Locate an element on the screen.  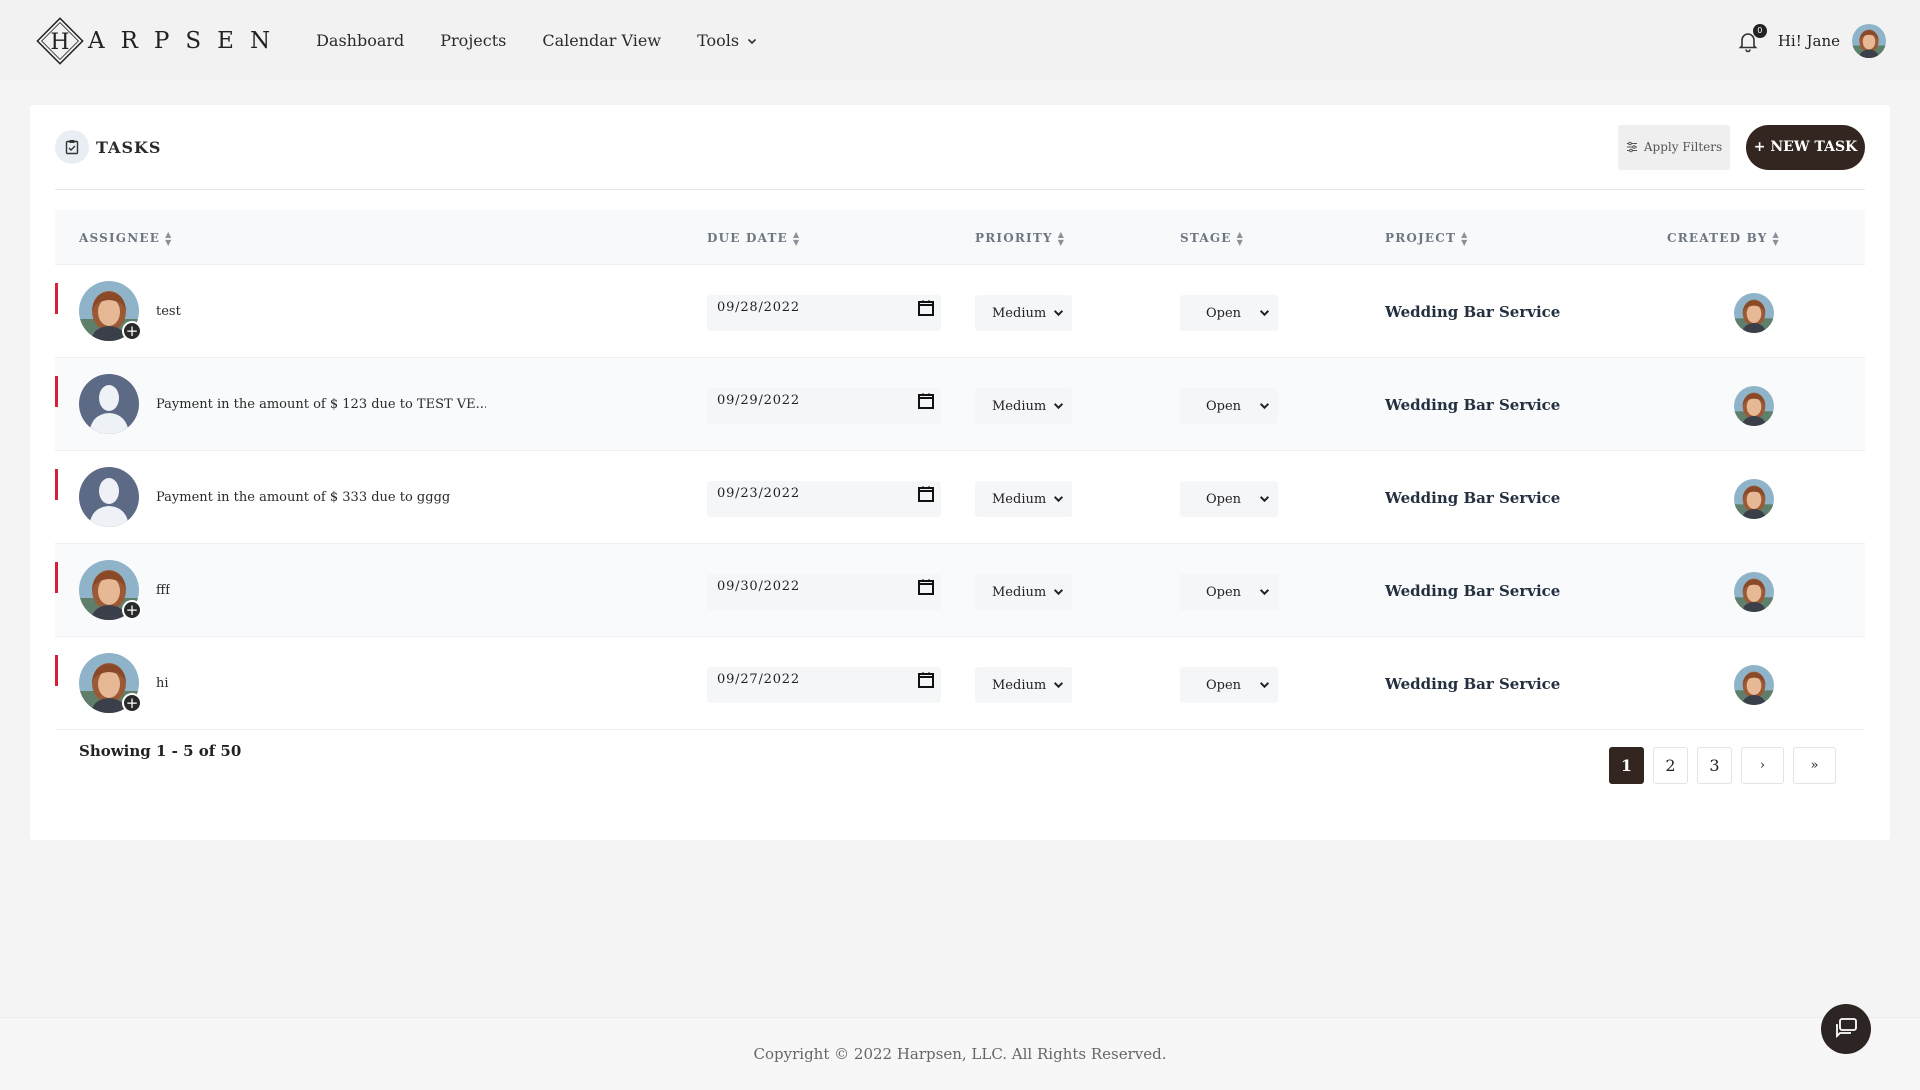
column-stage: STAGE ▲ ▼ is located at coordinates (1212, 237).